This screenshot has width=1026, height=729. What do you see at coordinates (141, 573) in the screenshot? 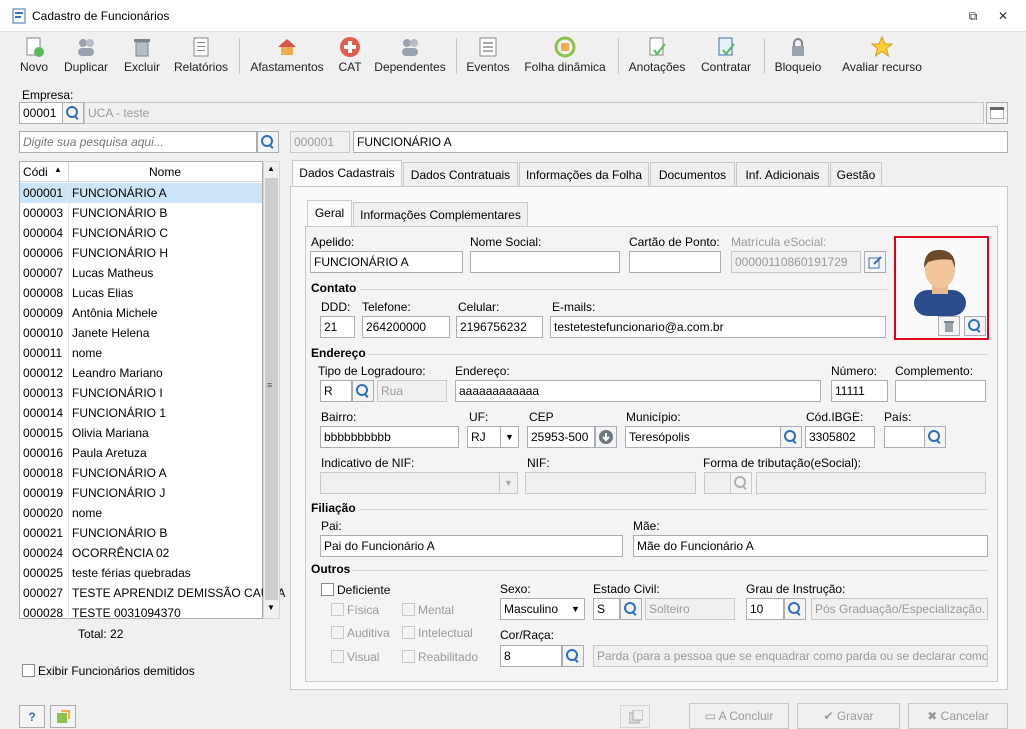
I see `list-item: 000025 teste férias quebradas` at bounding box center [141, 573].